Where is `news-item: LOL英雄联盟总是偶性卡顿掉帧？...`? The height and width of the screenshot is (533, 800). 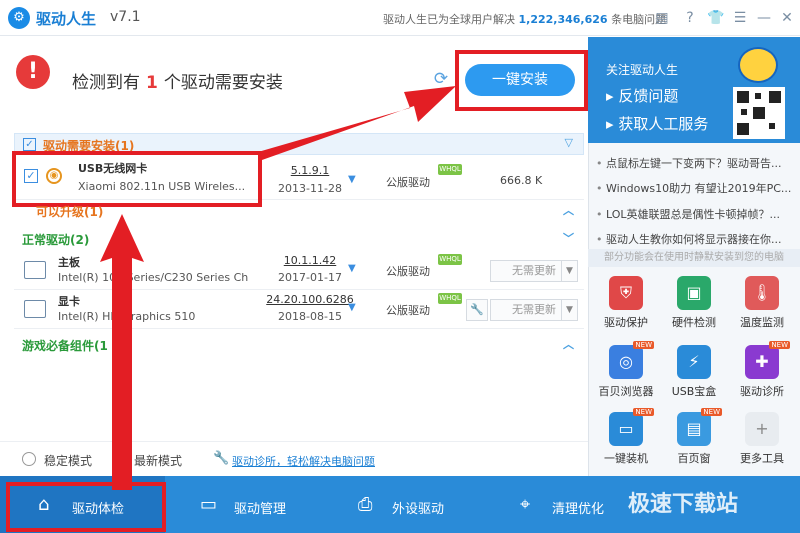 news-item: LOL英雄联盟总是偶性卡顿掉帧？... is located at coordinates (696, 214).